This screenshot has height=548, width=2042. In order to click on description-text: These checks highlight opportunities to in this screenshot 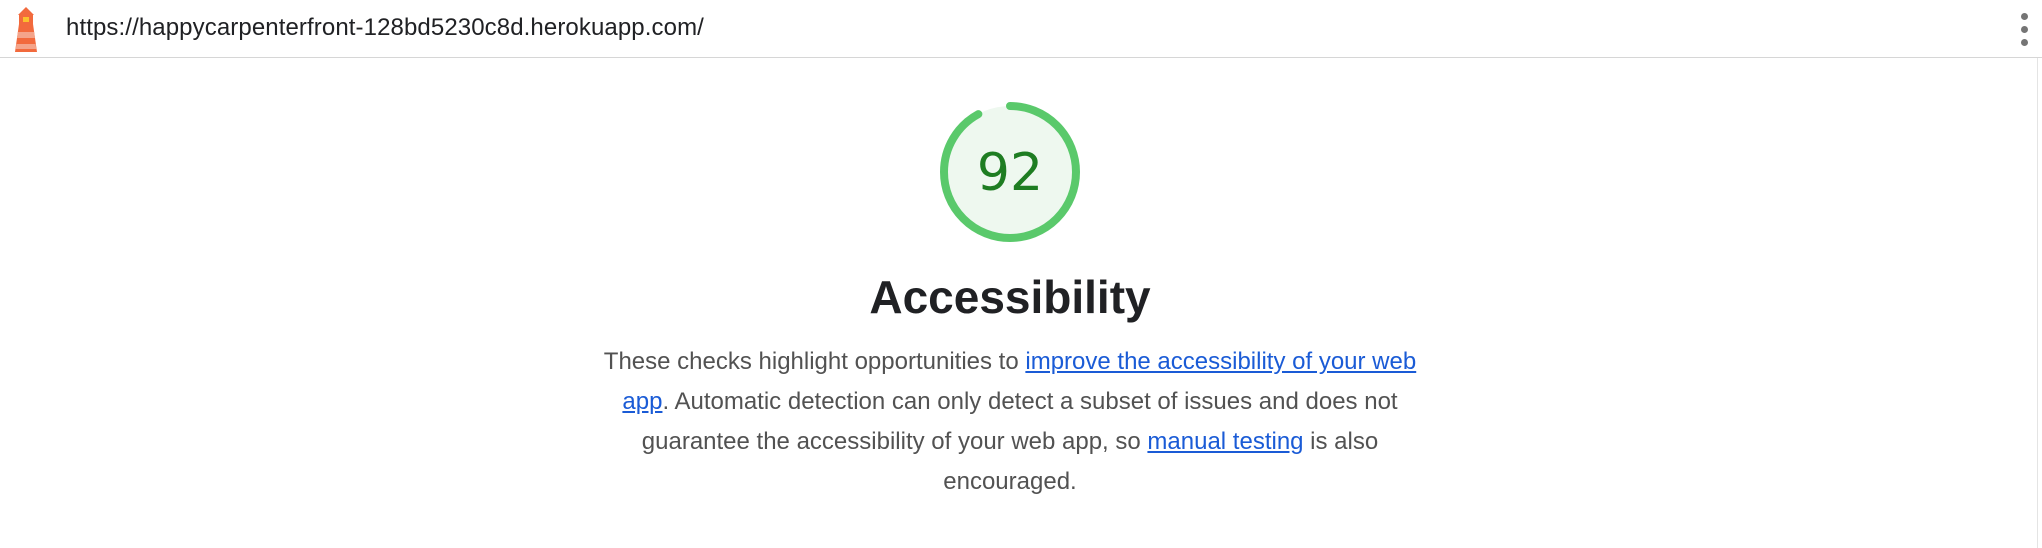, I will do `click(814, 361)`.